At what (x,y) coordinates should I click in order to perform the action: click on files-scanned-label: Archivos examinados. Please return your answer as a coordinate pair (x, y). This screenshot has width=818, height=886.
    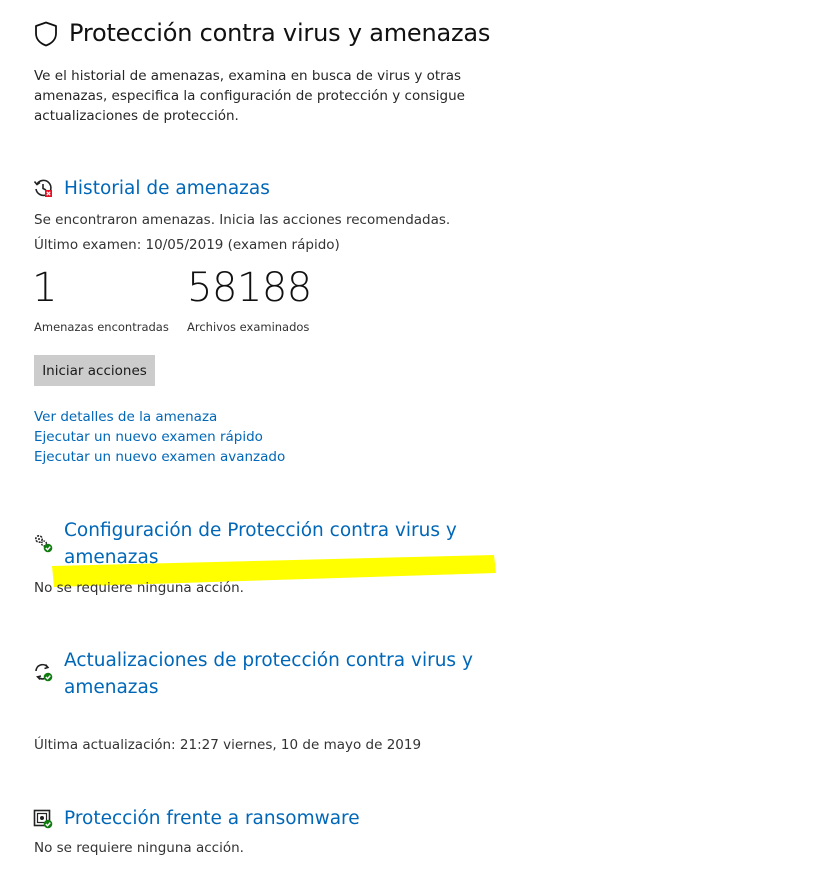
    Looking at the image, I should click on (248, 327).